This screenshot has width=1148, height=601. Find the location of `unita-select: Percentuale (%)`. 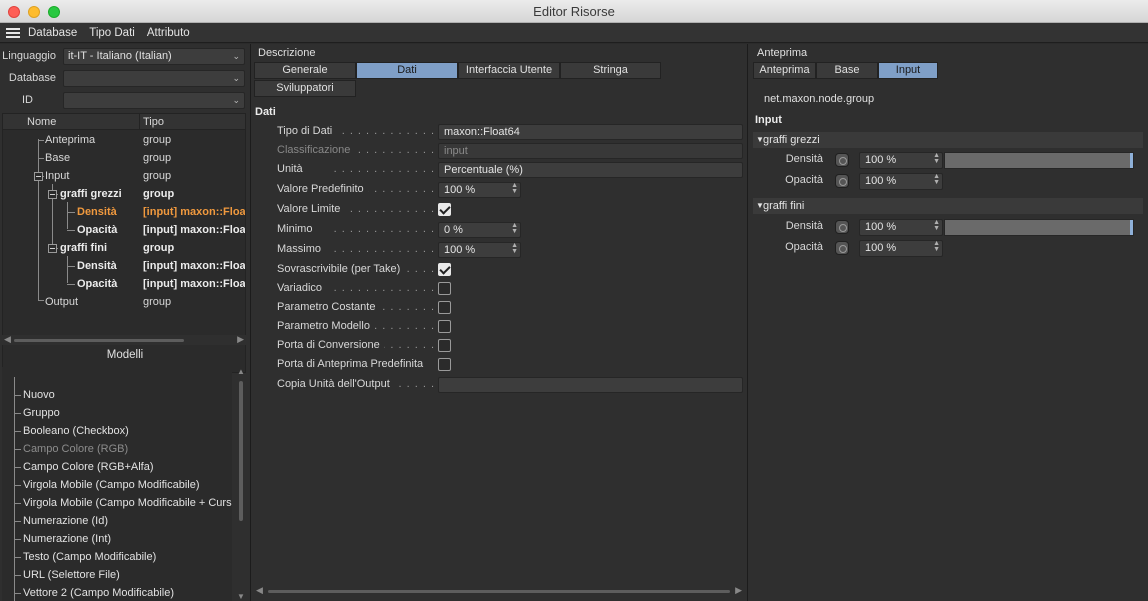

unita-select: Percentuale (%) is located at coordinates (590, 170).